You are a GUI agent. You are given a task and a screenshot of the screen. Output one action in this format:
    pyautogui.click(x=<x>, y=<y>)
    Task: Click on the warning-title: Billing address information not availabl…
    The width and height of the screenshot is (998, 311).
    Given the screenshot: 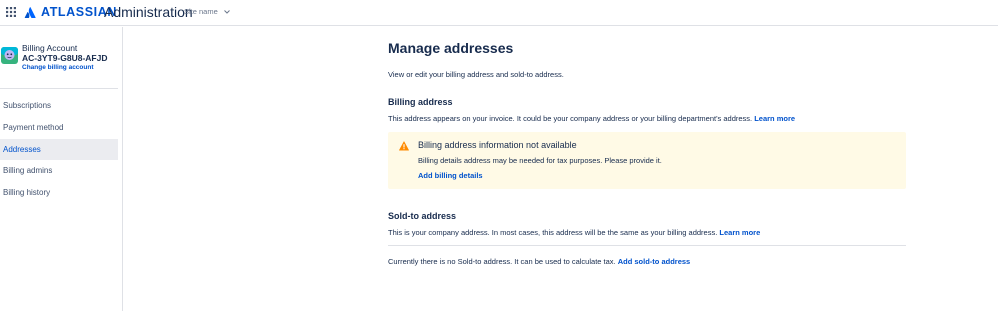 What is the action you would take?
    pyautogui.click(x=497, y=145)
    